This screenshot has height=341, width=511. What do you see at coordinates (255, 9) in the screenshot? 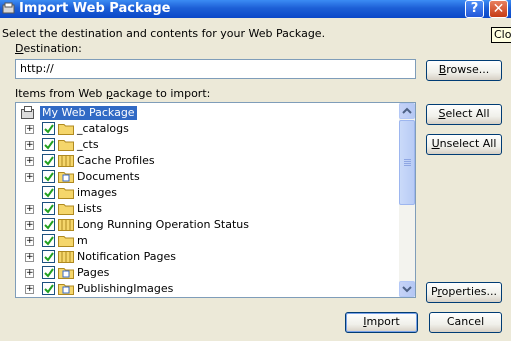
I see `title-bar: Import Web Package ? ✕` at bounding box center [255, 9].